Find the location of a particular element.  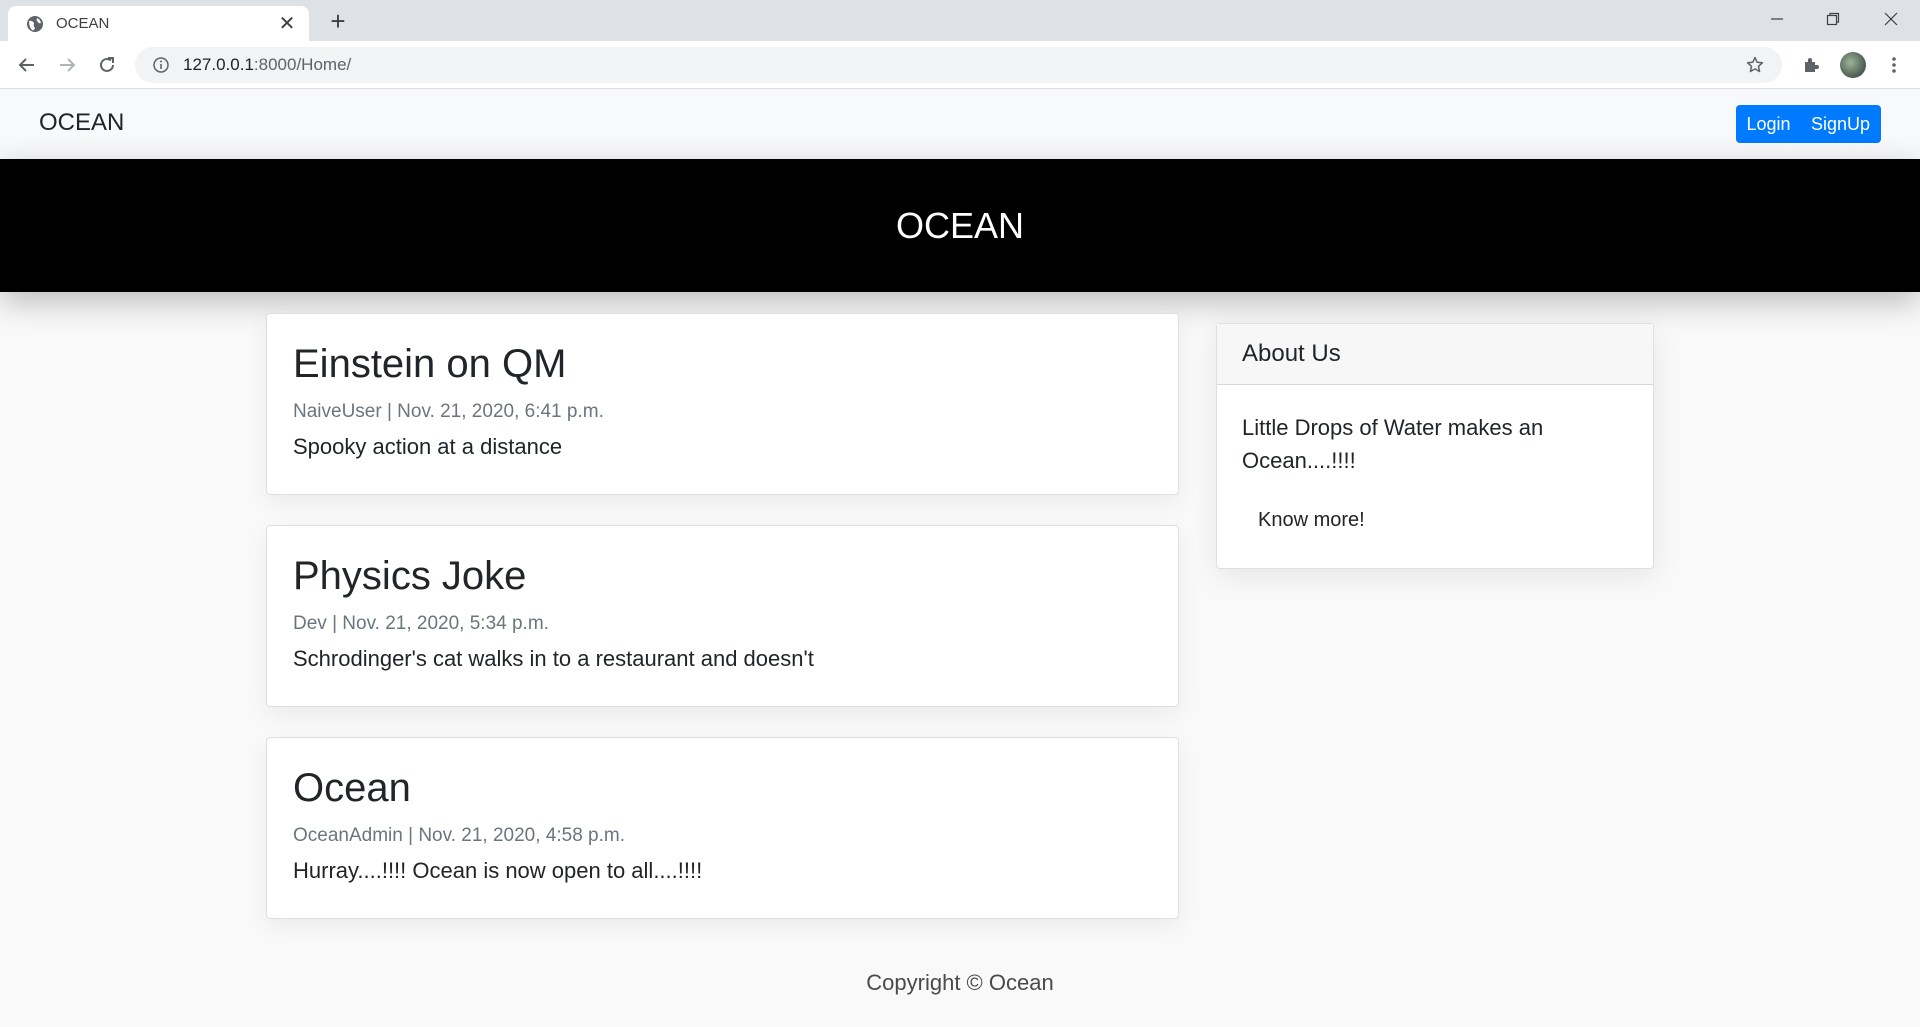

address-bar: 127.0.0.1:8000/Home/ is located at coordinates (958, 65).